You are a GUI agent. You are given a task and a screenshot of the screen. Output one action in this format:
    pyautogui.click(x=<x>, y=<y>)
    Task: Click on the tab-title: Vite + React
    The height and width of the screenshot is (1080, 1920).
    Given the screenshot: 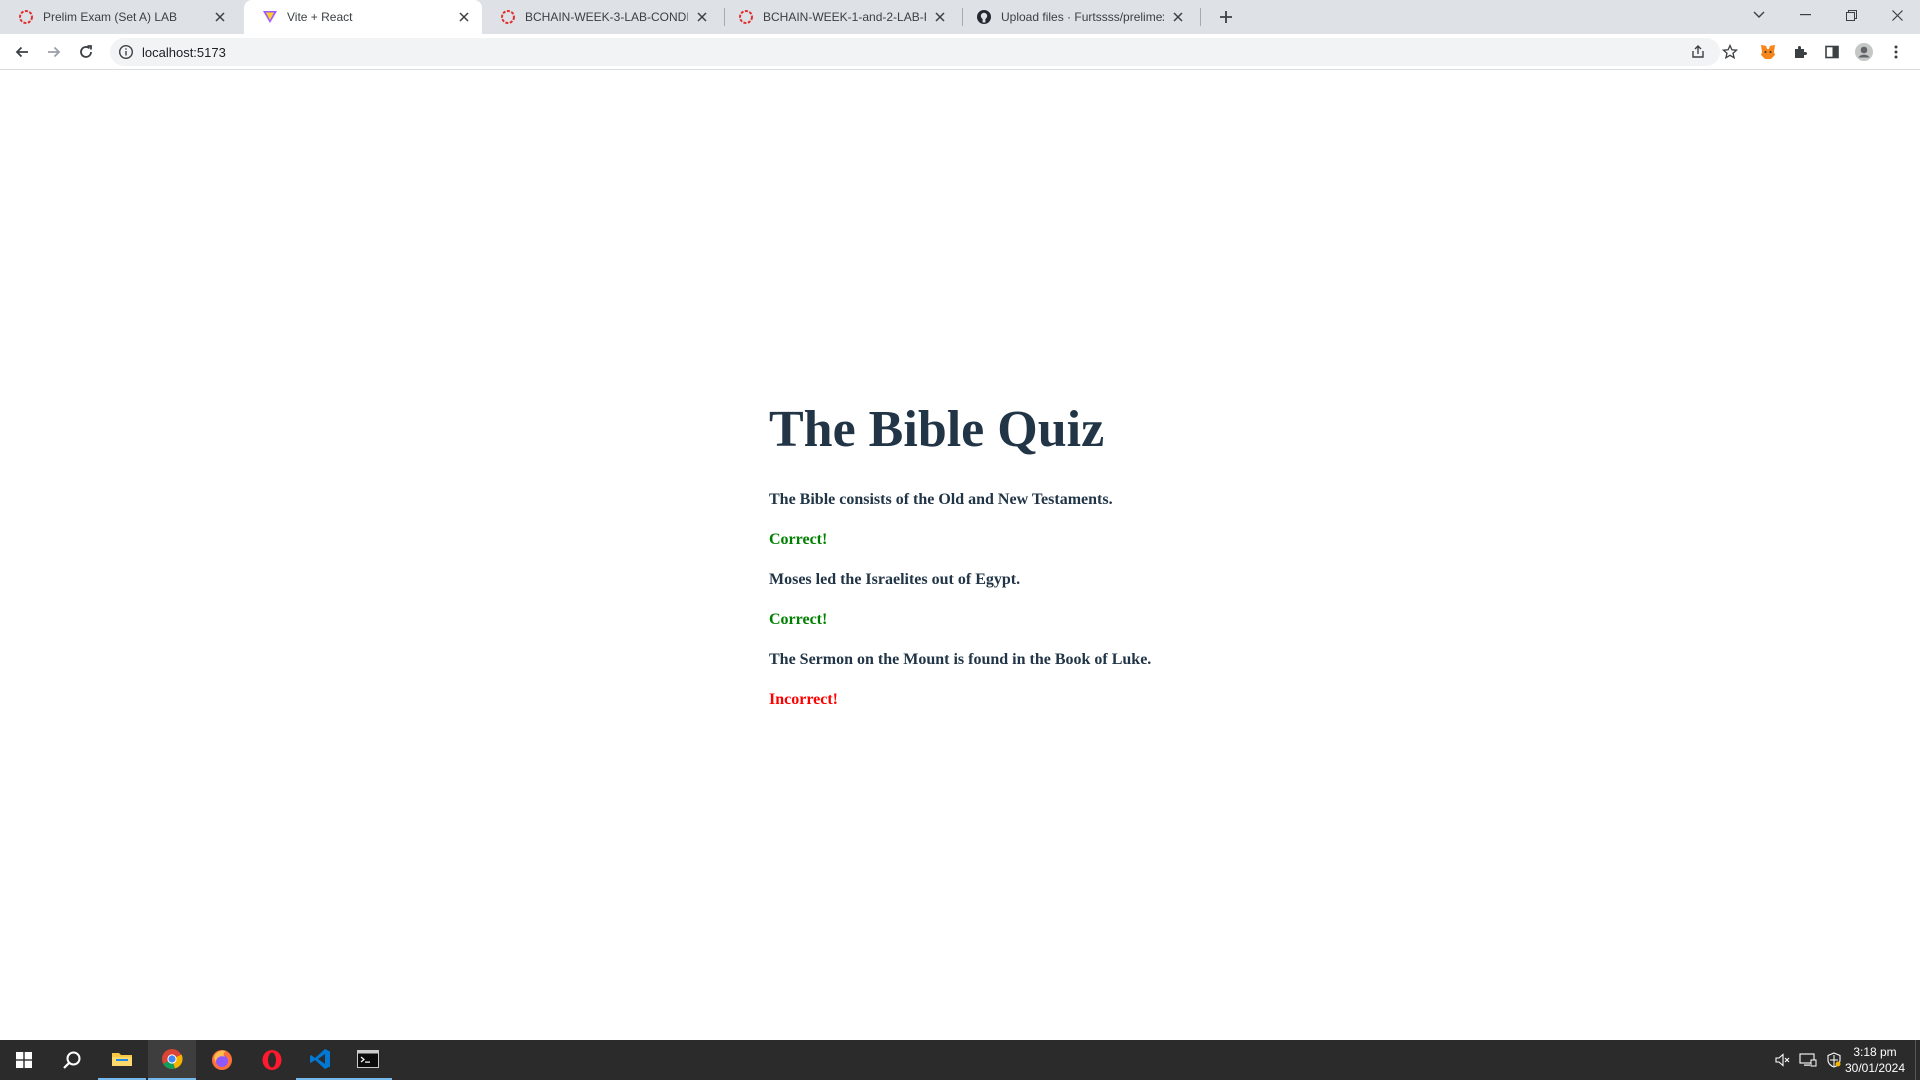 What is the action you would take?
    pyautogui.click(x=320, y=17)
    